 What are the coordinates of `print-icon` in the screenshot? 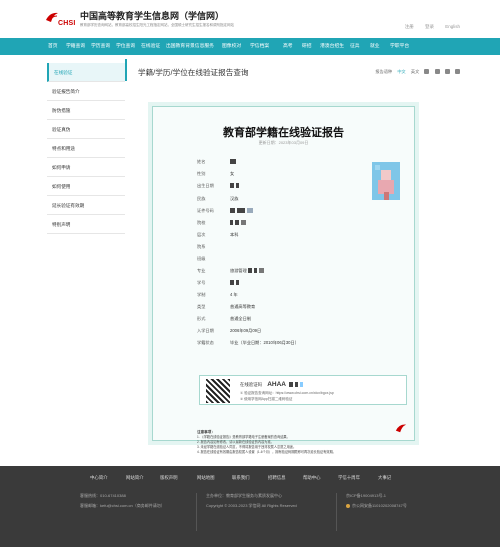 It's located at (437, 72).